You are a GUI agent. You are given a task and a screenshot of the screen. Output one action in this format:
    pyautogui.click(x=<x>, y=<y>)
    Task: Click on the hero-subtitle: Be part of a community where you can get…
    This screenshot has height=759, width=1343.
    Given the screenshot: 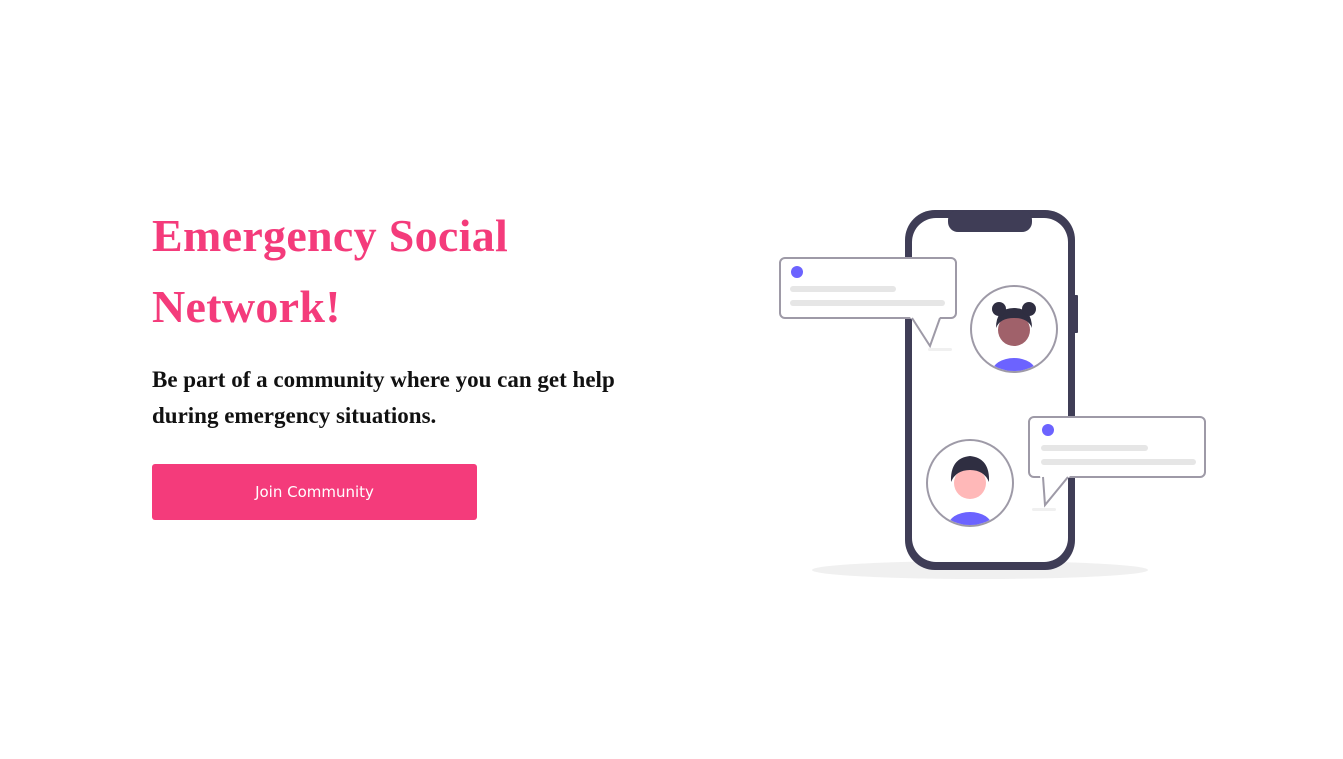 What is the action you would take?
    pyautogui.click(x=383, y=397)
    